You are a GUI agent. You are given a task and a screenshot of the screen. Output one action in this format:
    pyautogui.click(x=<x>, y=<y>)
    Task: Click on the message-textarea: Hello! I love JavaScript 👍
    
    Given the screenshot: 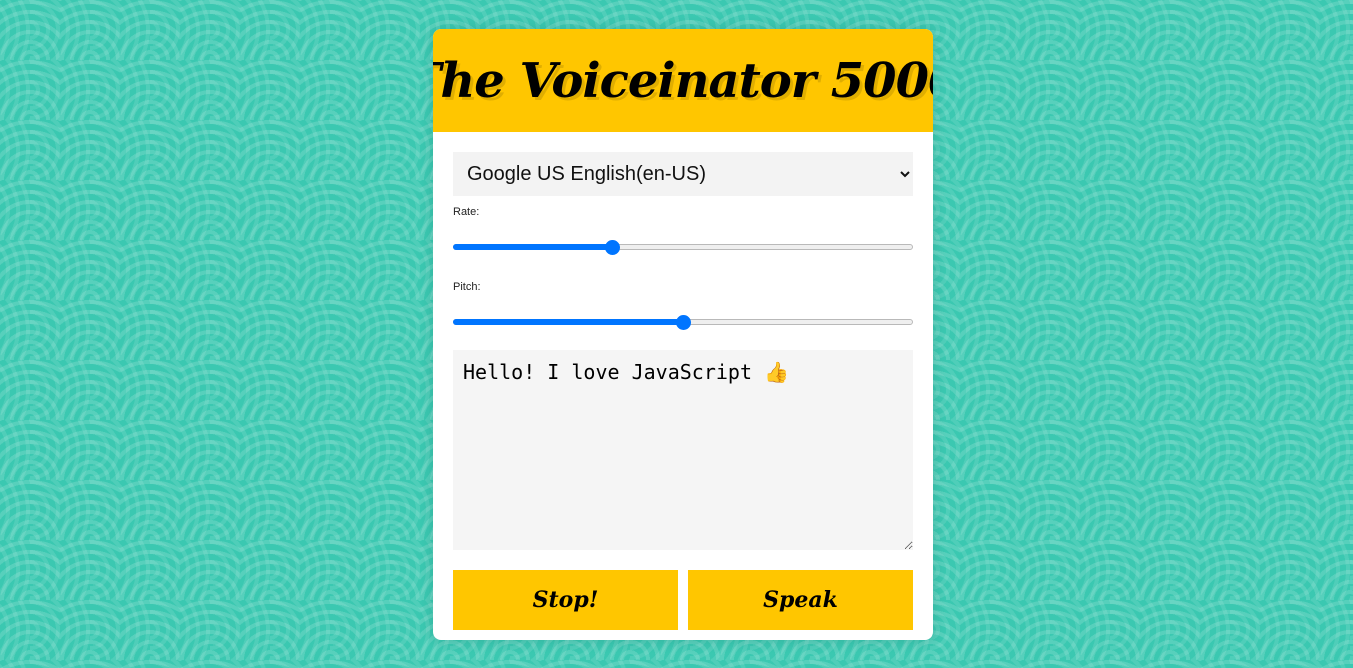 What is the action you would take?
    pyautogui.click(x=683, y=450)
    